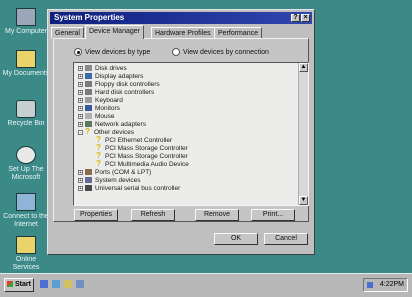 Image resolution: width=412 pixels, height=297 pixels. Describe the element at coordinates (88, 76) in the screenshot. I see `display-adapter-icon` at that location.